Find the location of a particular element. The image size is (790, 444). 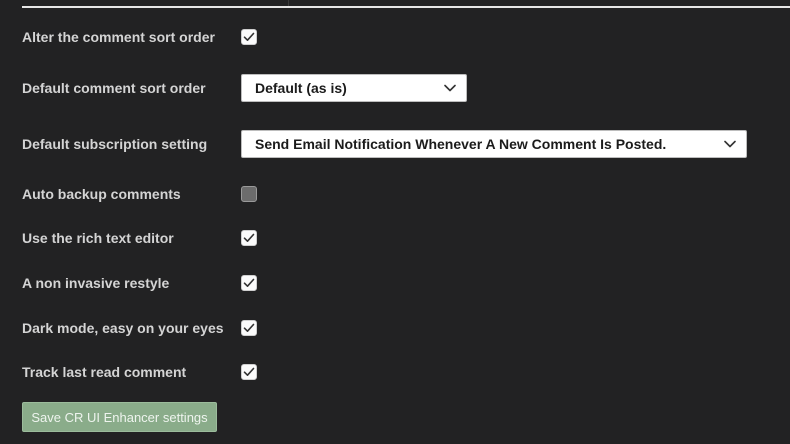

top-divider is located at coordinates (406, 7).